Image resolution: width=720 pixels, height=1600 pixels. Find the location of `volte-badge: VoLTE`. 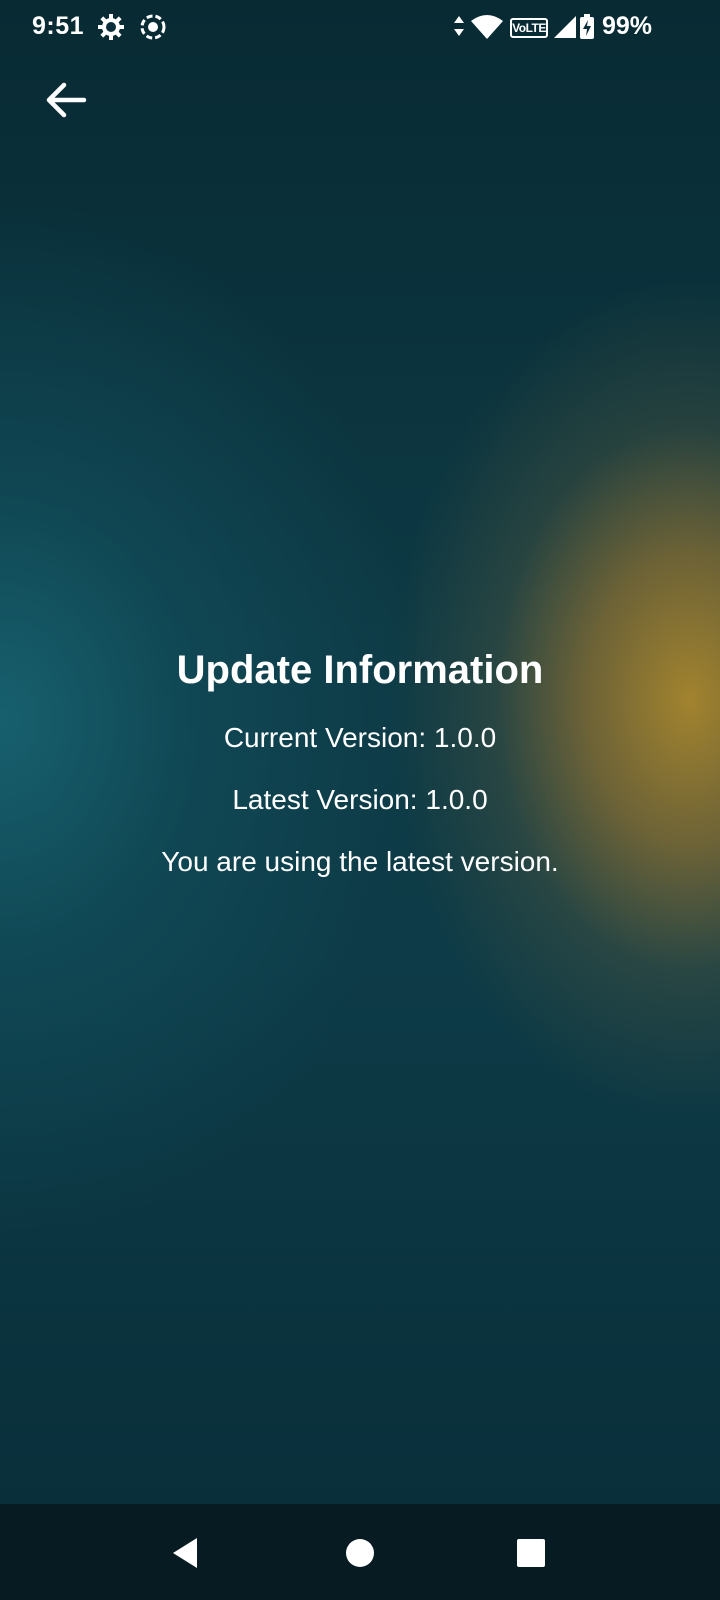

volte-badge: VoLTE is located at coordinates (529, 28).